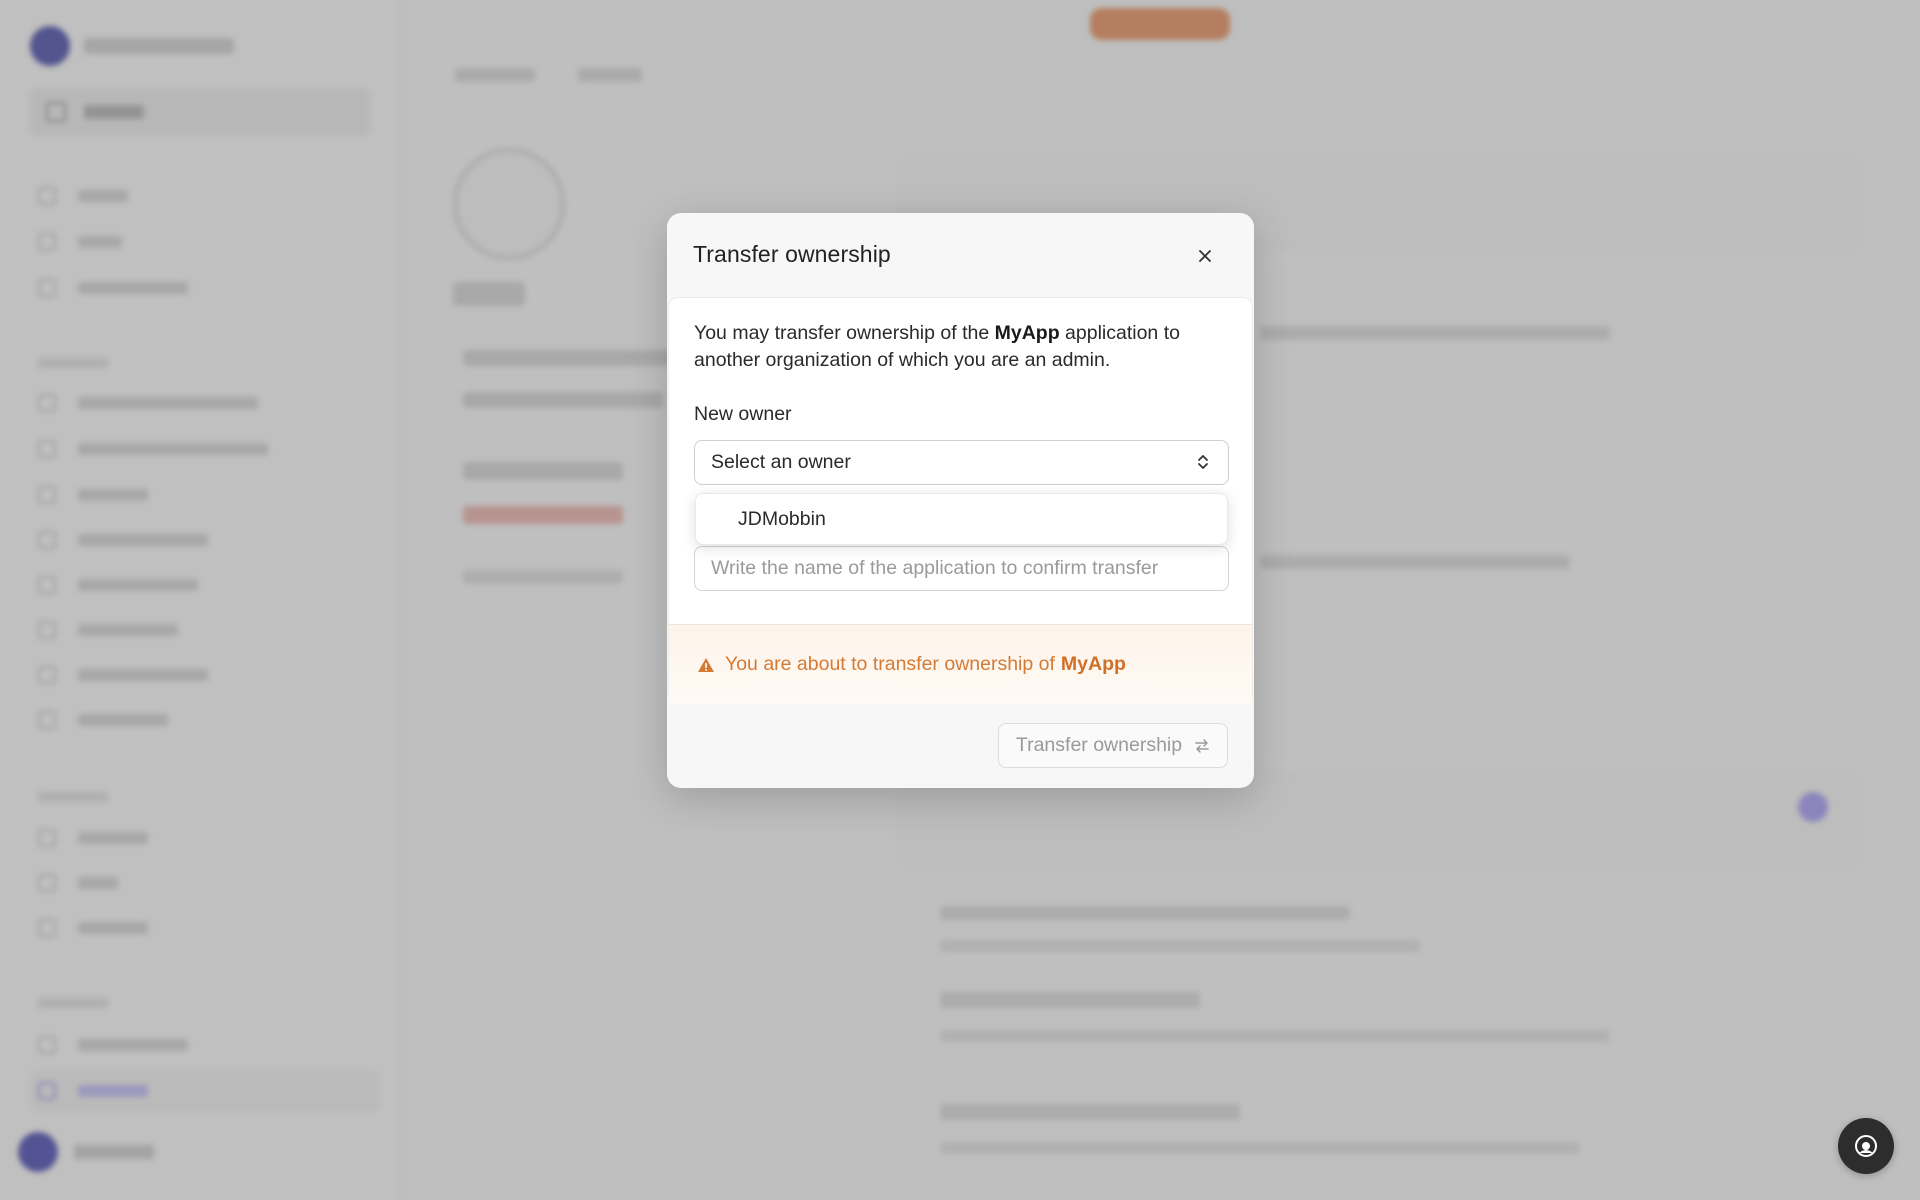 This screenshot has height=1200, width=1920. I want to click on support-agent-icon, so click(1866, 1146).